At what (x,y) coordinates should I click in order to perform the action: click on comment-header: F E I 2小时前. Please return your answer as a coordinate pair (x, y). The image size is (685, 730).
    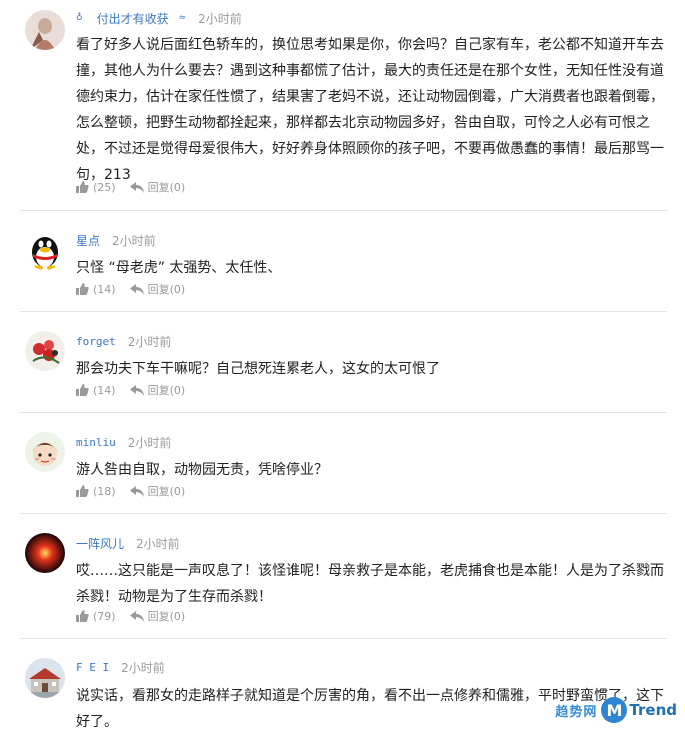
    Looking at the image, I should click on (120, 667).